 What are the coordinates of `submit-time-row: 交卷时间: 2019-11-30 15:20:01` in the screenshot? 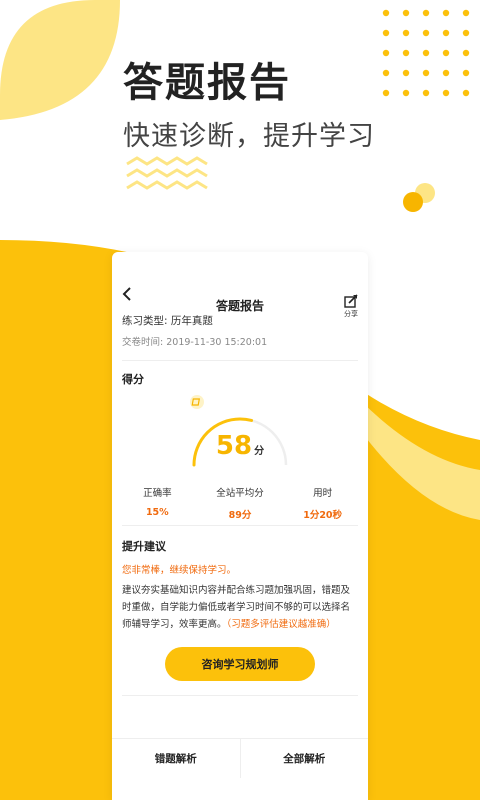 It's located at (240, 343).